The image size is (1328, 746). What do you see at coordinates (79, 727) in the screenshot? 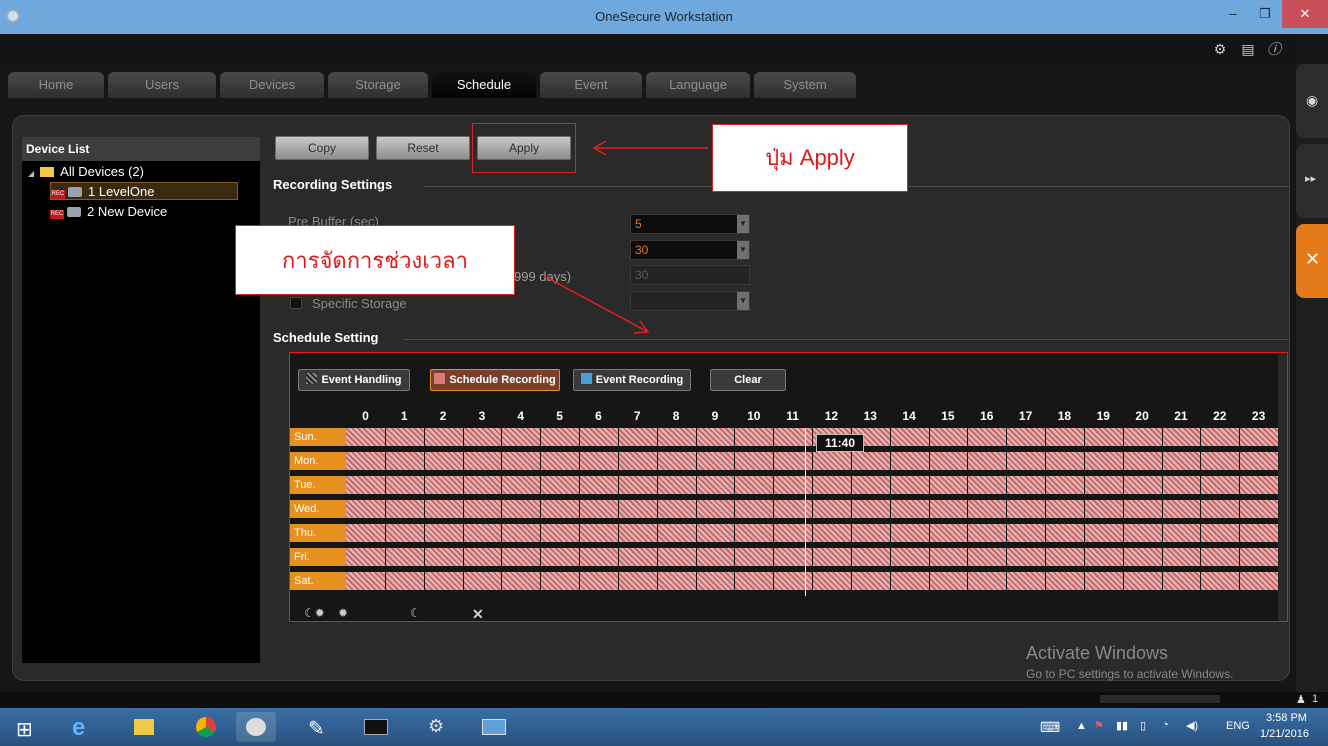
I see `internet-explorer-icon: e` at bounding box center [79, 727].